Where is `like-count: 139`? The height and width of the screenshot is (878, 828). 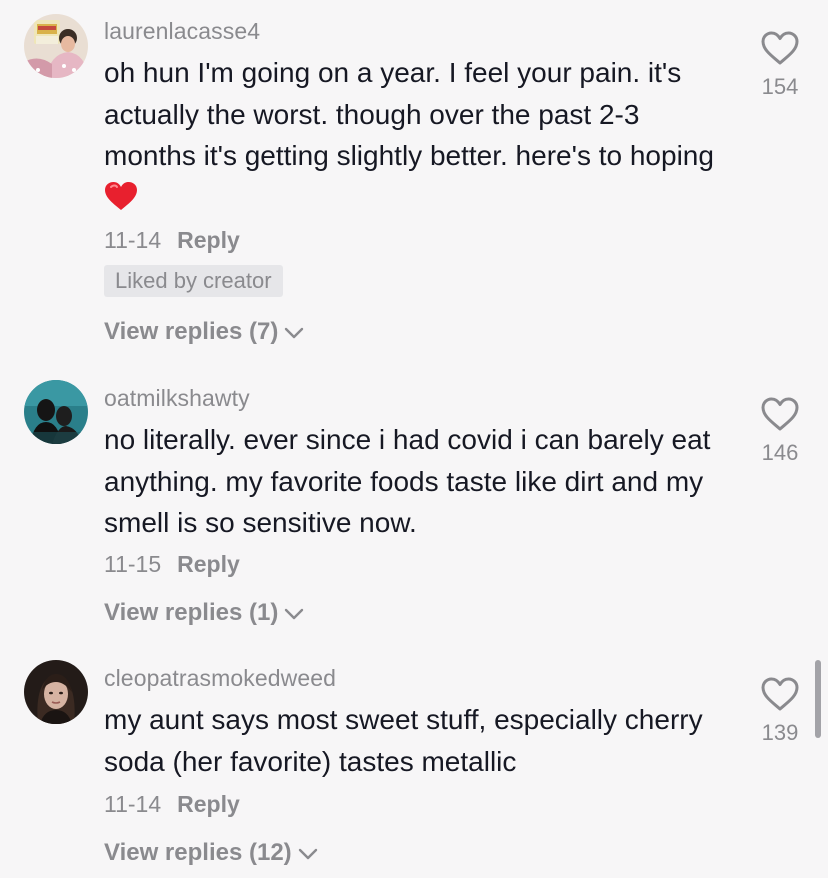
like-count: 139 is located at coordinates (780, 732).